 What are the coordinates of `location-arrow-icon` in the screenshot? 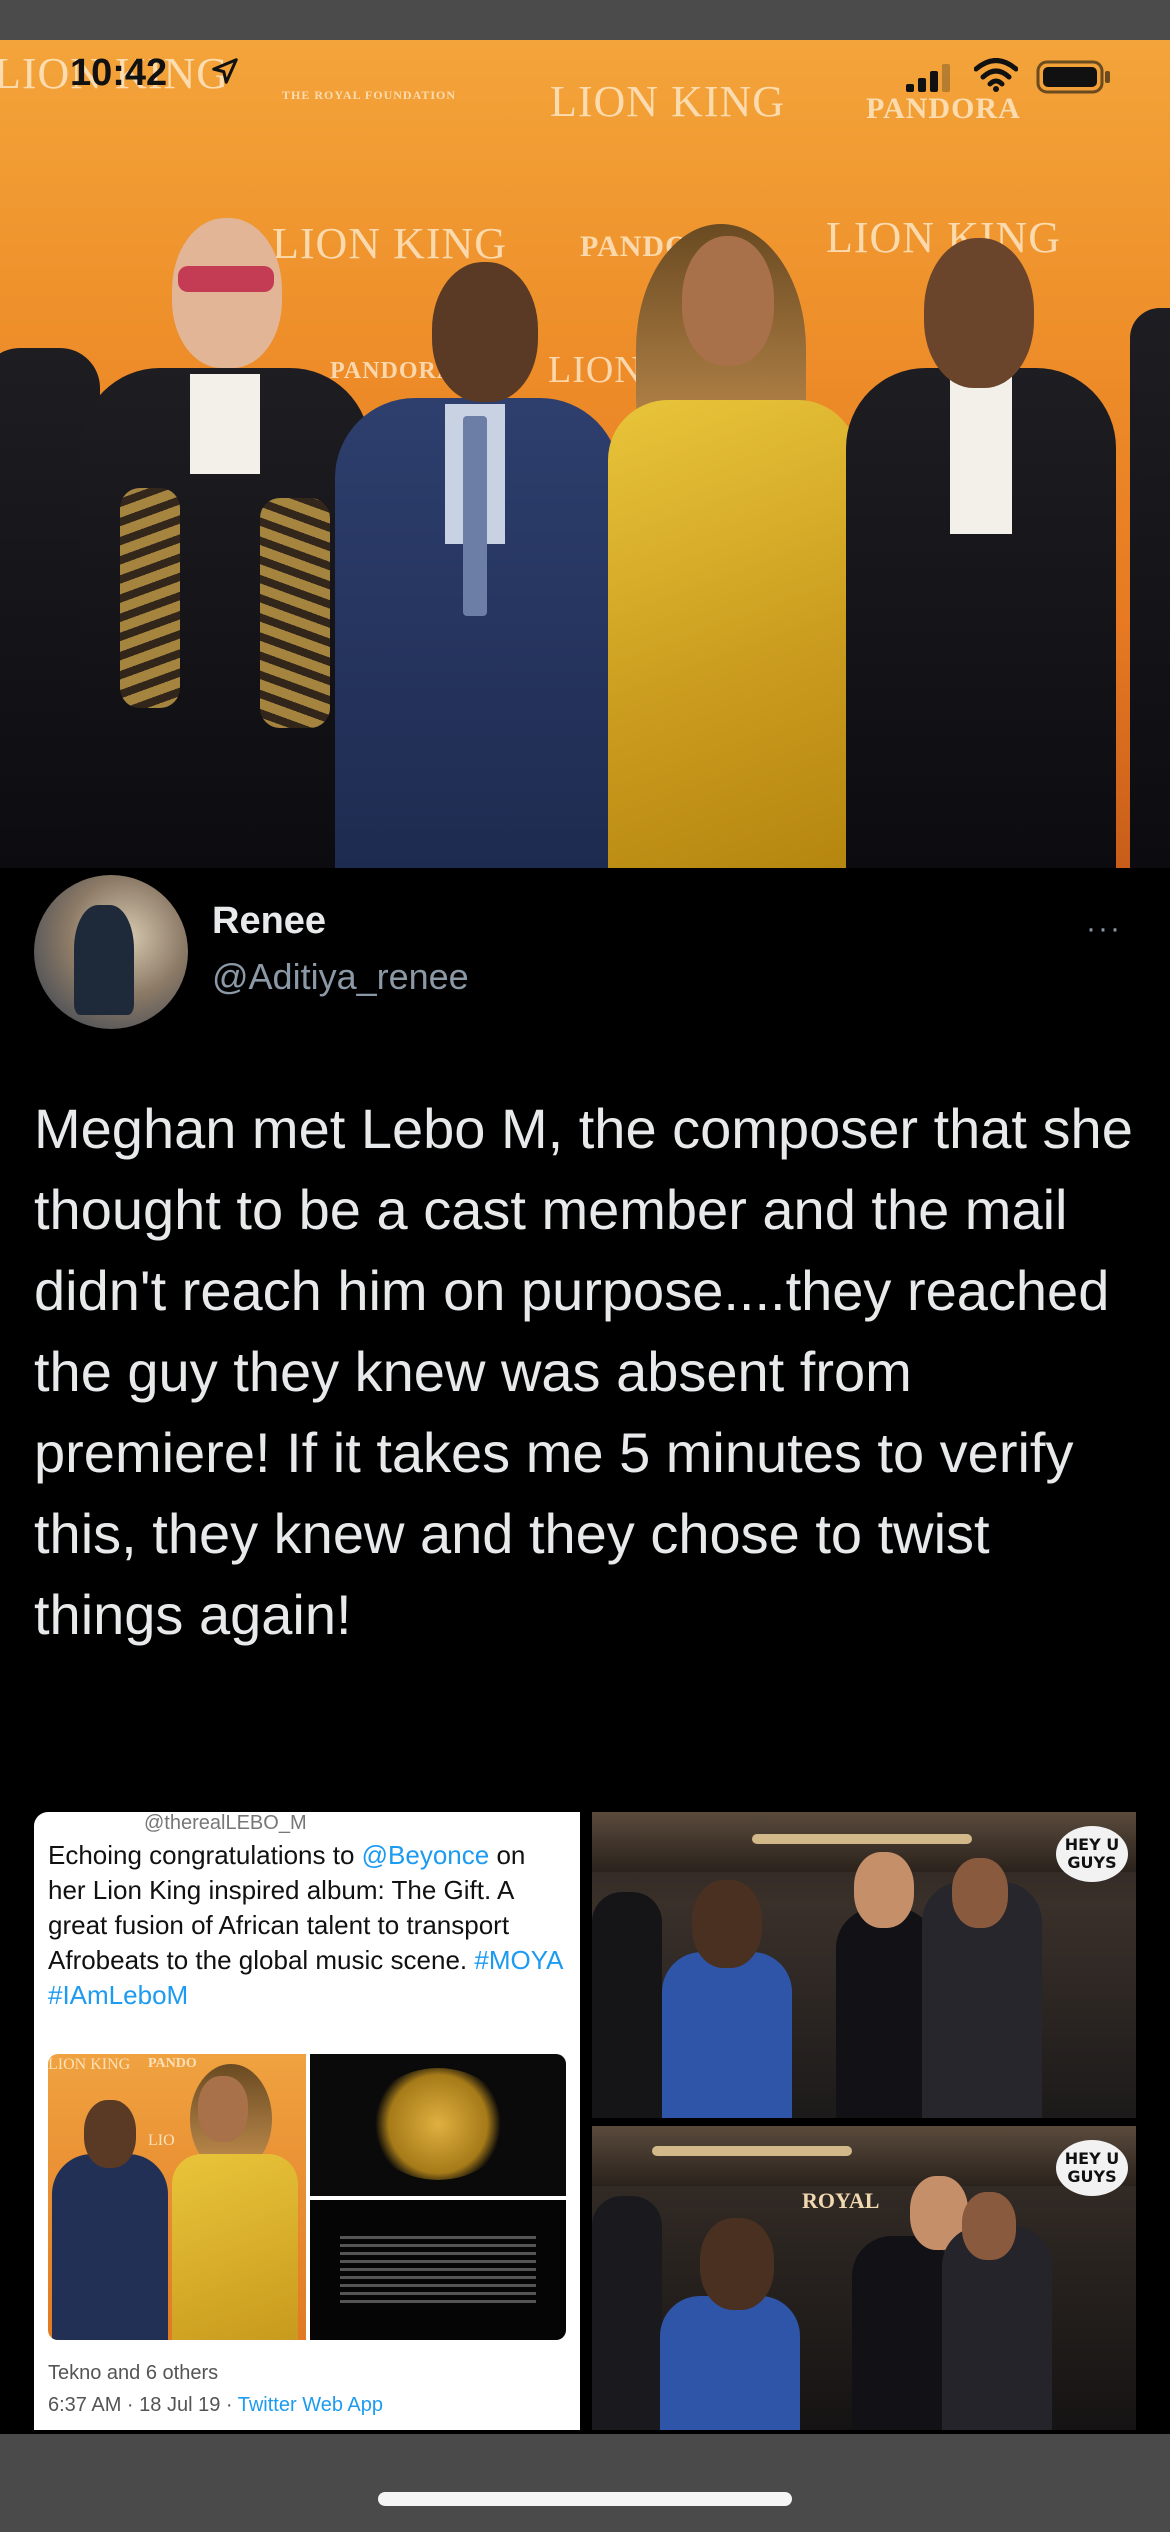 It's located at (225, 71).